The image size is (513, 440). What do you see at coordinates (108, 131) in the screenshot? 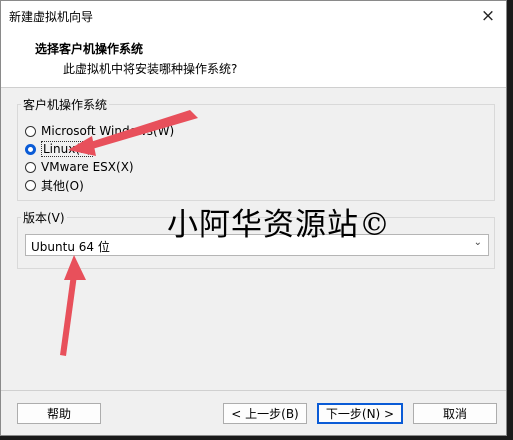
I see `radio-label-windows: Microsoft Windows(W)` at bounding box center [108, 131].